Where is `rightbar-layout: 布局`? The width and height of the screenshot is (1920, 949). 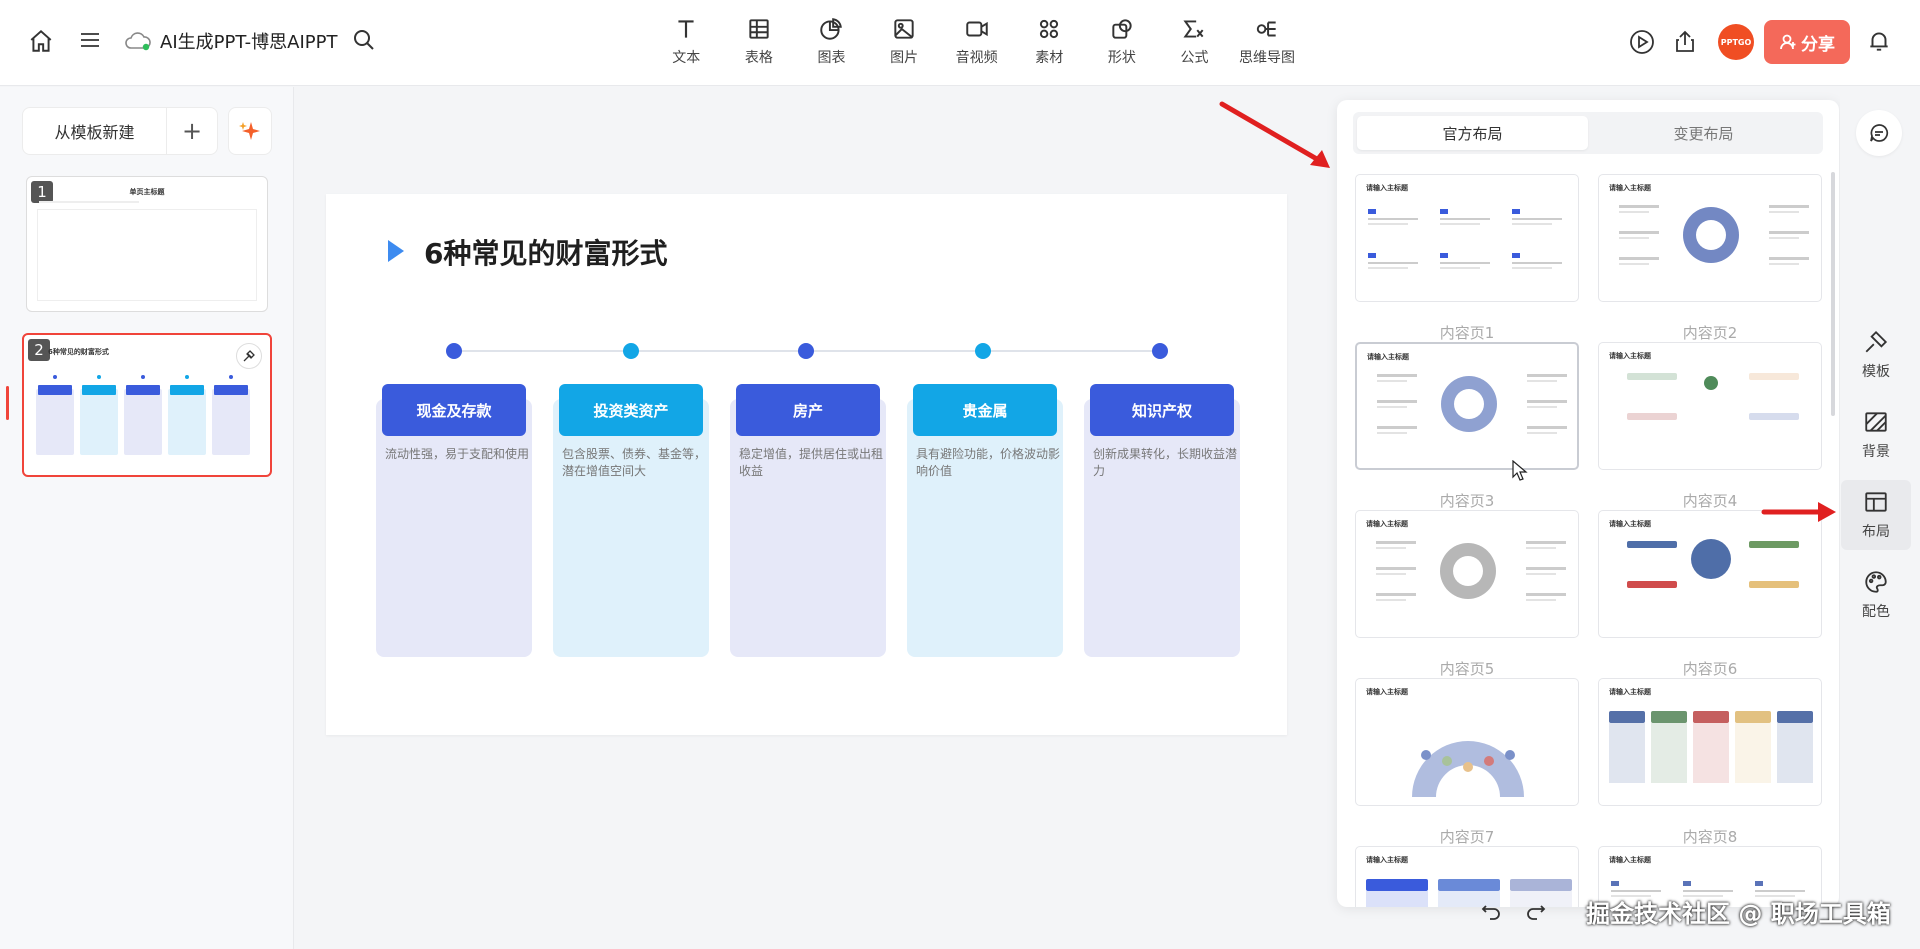 rightbar-layout: 布局 is located at coordinates (1876, 515).